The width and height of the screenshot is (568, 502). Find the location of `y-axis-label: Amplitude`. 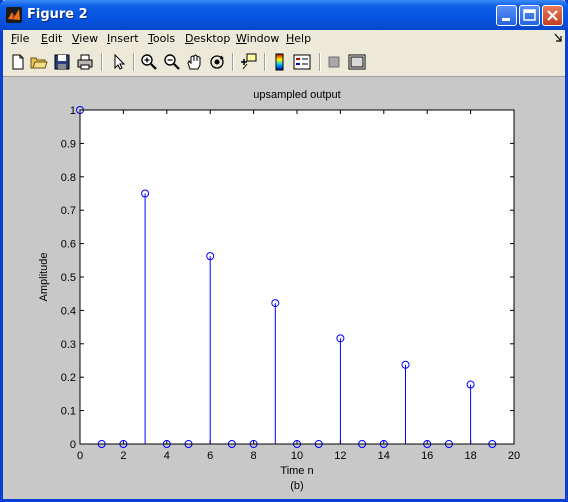

y-axis-label: Amplitude is located at coordinates (44, 277).